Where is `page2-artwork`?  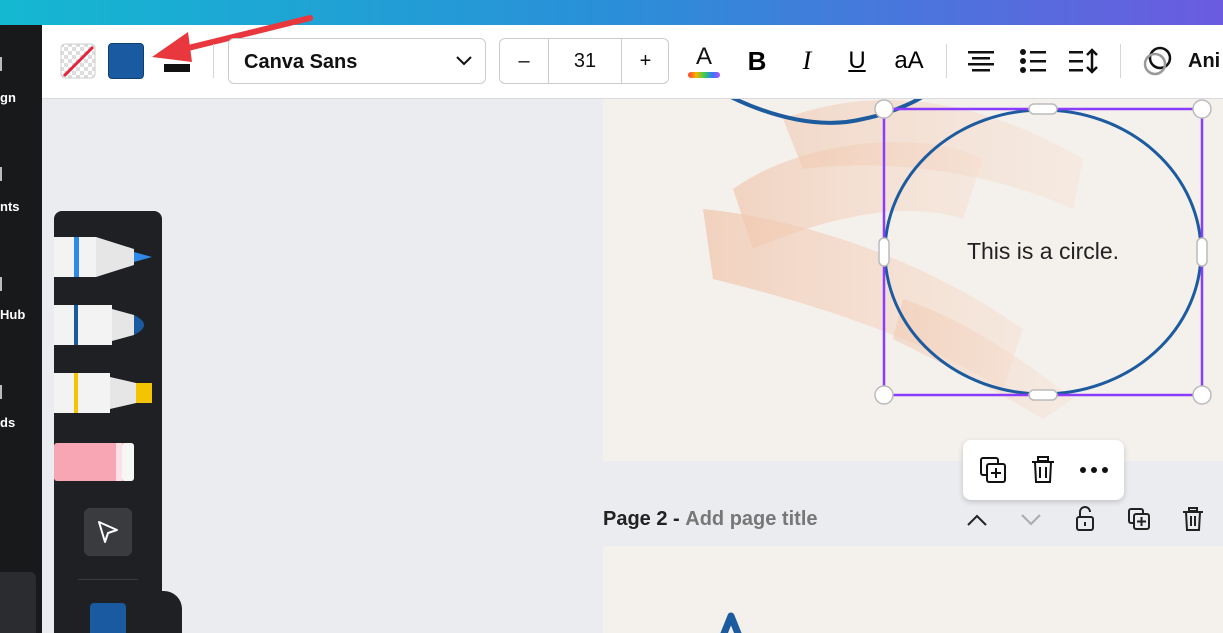 page2-artwork is located at coordinates (731, 622).